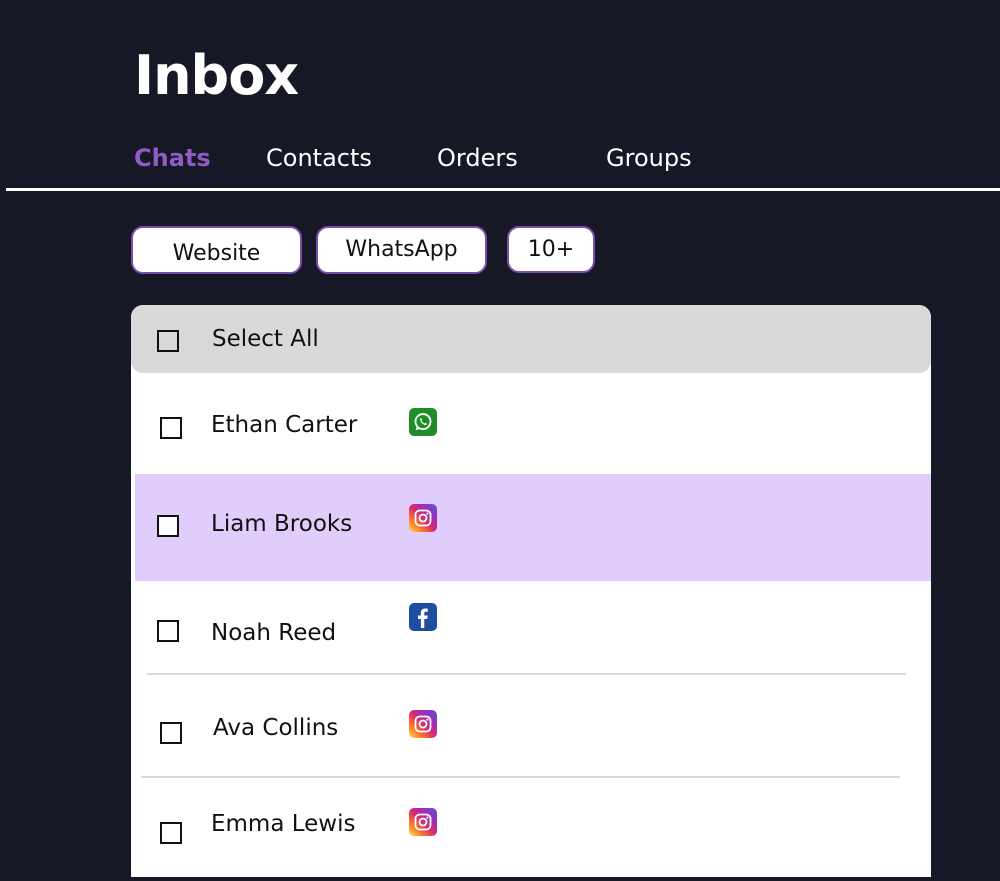  Describe the element at coordinates (526, 674) in the screenshot. I see `row-divider` at that location.